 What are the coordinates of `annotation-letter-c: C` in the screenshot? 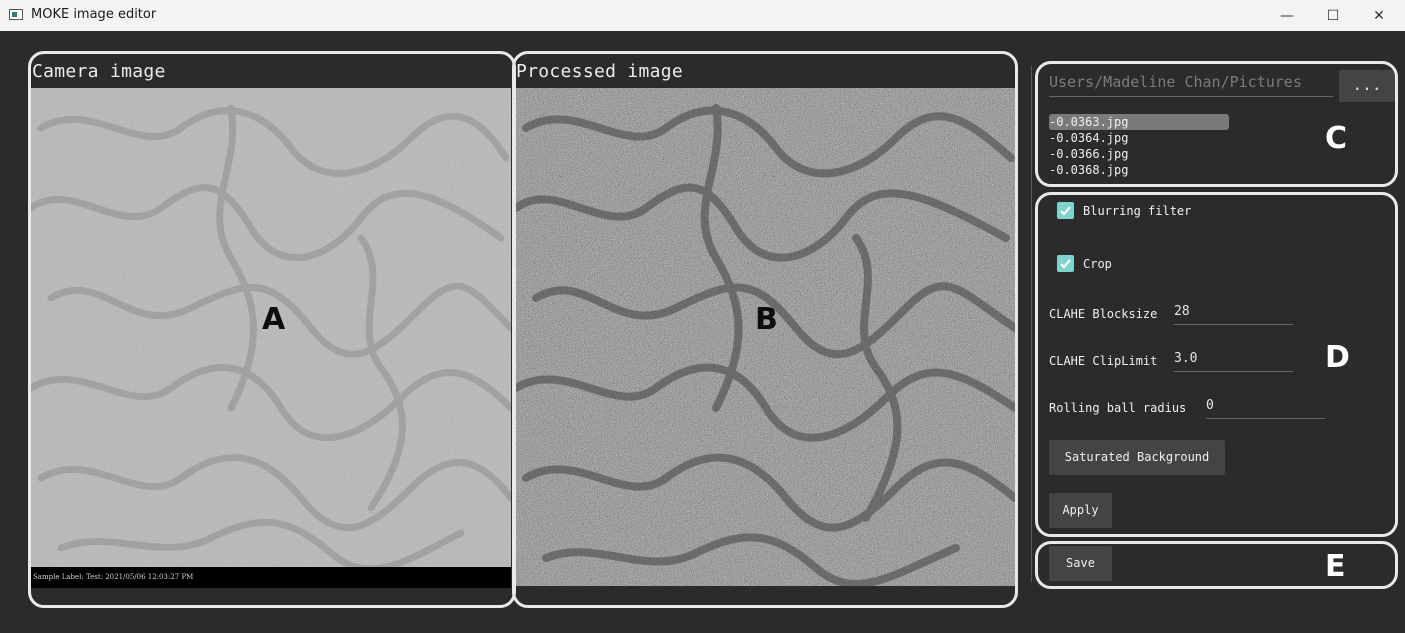 It's located at (1336, 138).